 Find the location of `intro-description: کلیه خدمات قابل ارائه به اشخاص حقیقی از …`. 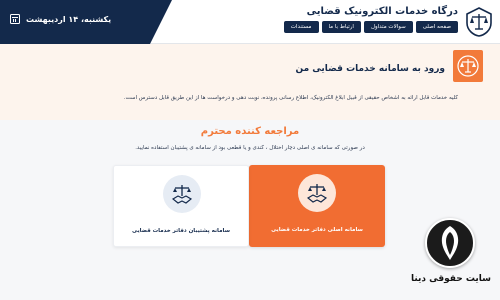

intro-description: کلیه خدمات قابل ارائه به اشخاص حقیقی از … is located at coordinates (290, 98).